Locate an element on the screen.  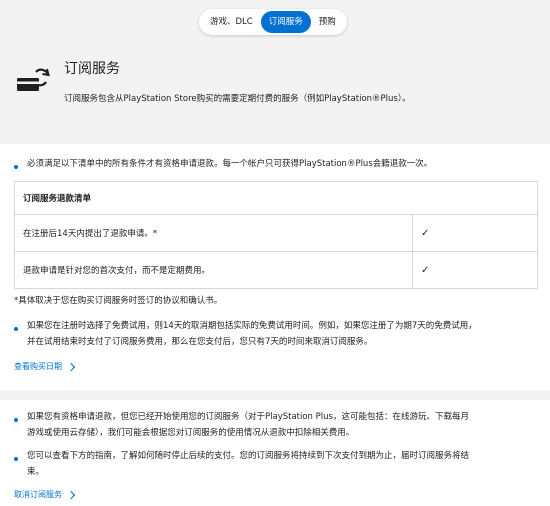
tab-subscriptions: 订阅服务 is located at coordinates (285, 22).